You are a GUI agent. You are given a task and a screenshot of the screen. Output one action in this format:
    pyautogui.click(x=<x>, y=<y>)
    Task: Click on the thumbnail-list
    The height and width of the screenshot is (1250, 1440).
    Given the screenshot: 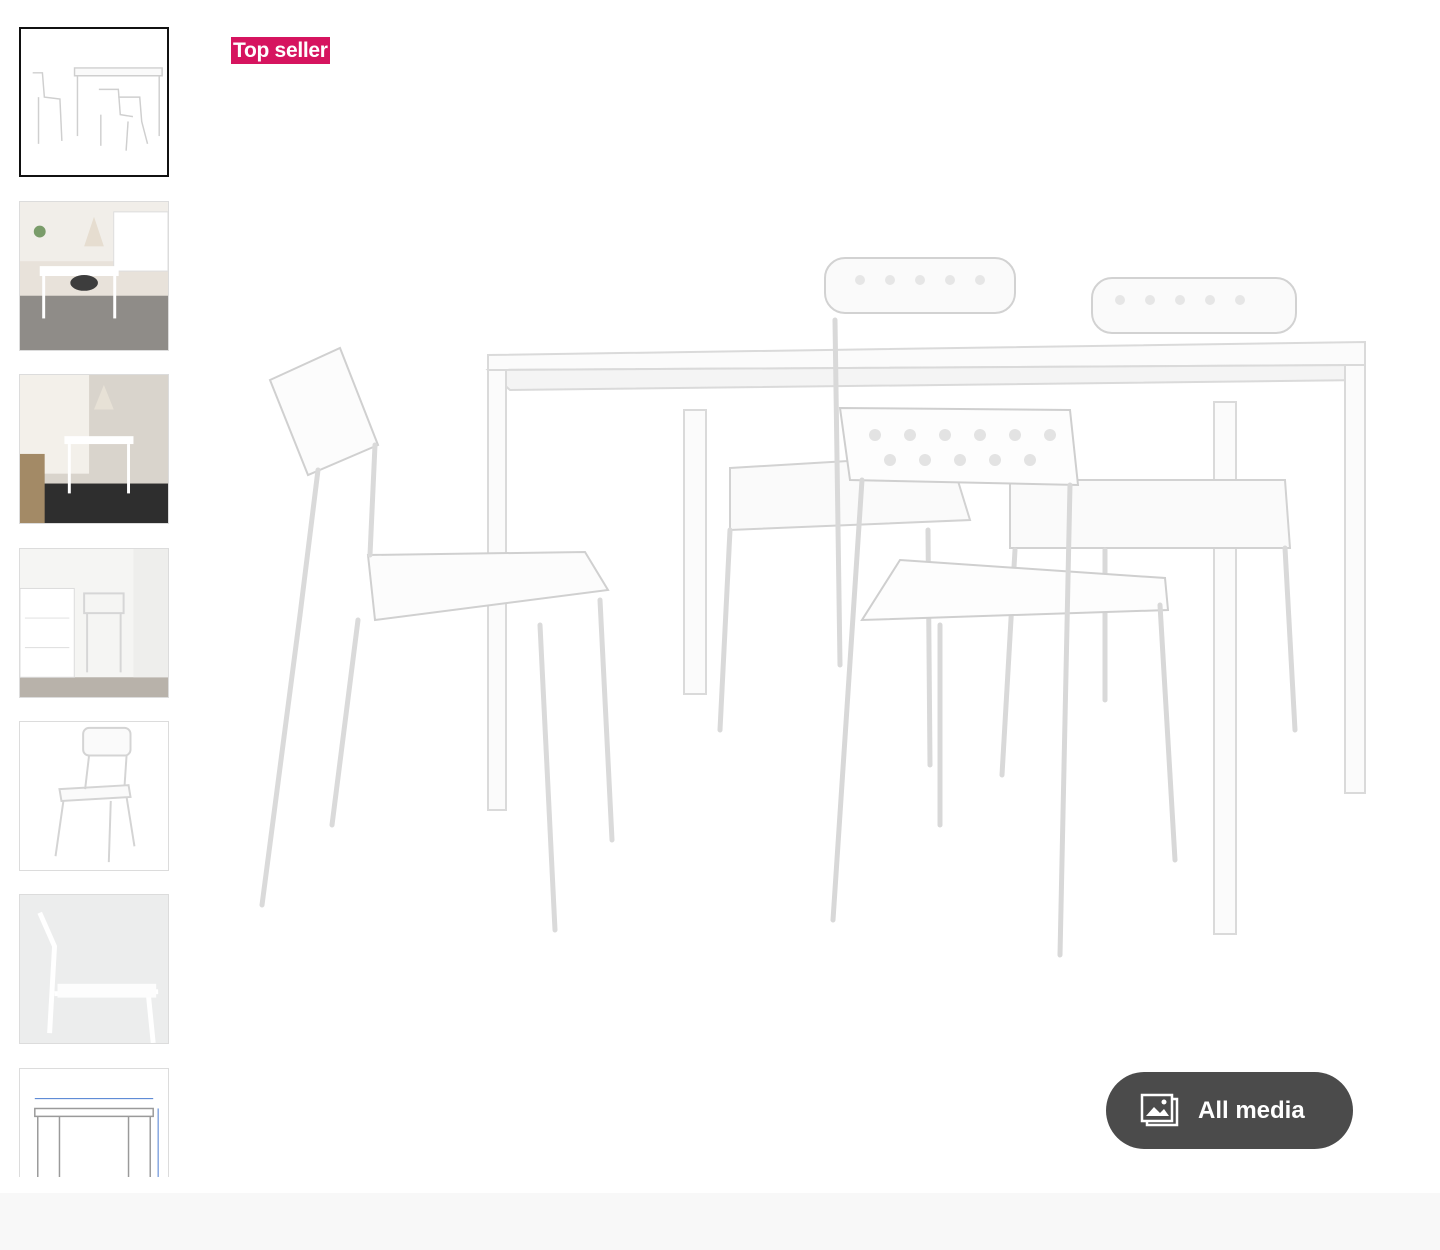 What is the action you would take?
    pyautogui.click(x=95, y=602)
    